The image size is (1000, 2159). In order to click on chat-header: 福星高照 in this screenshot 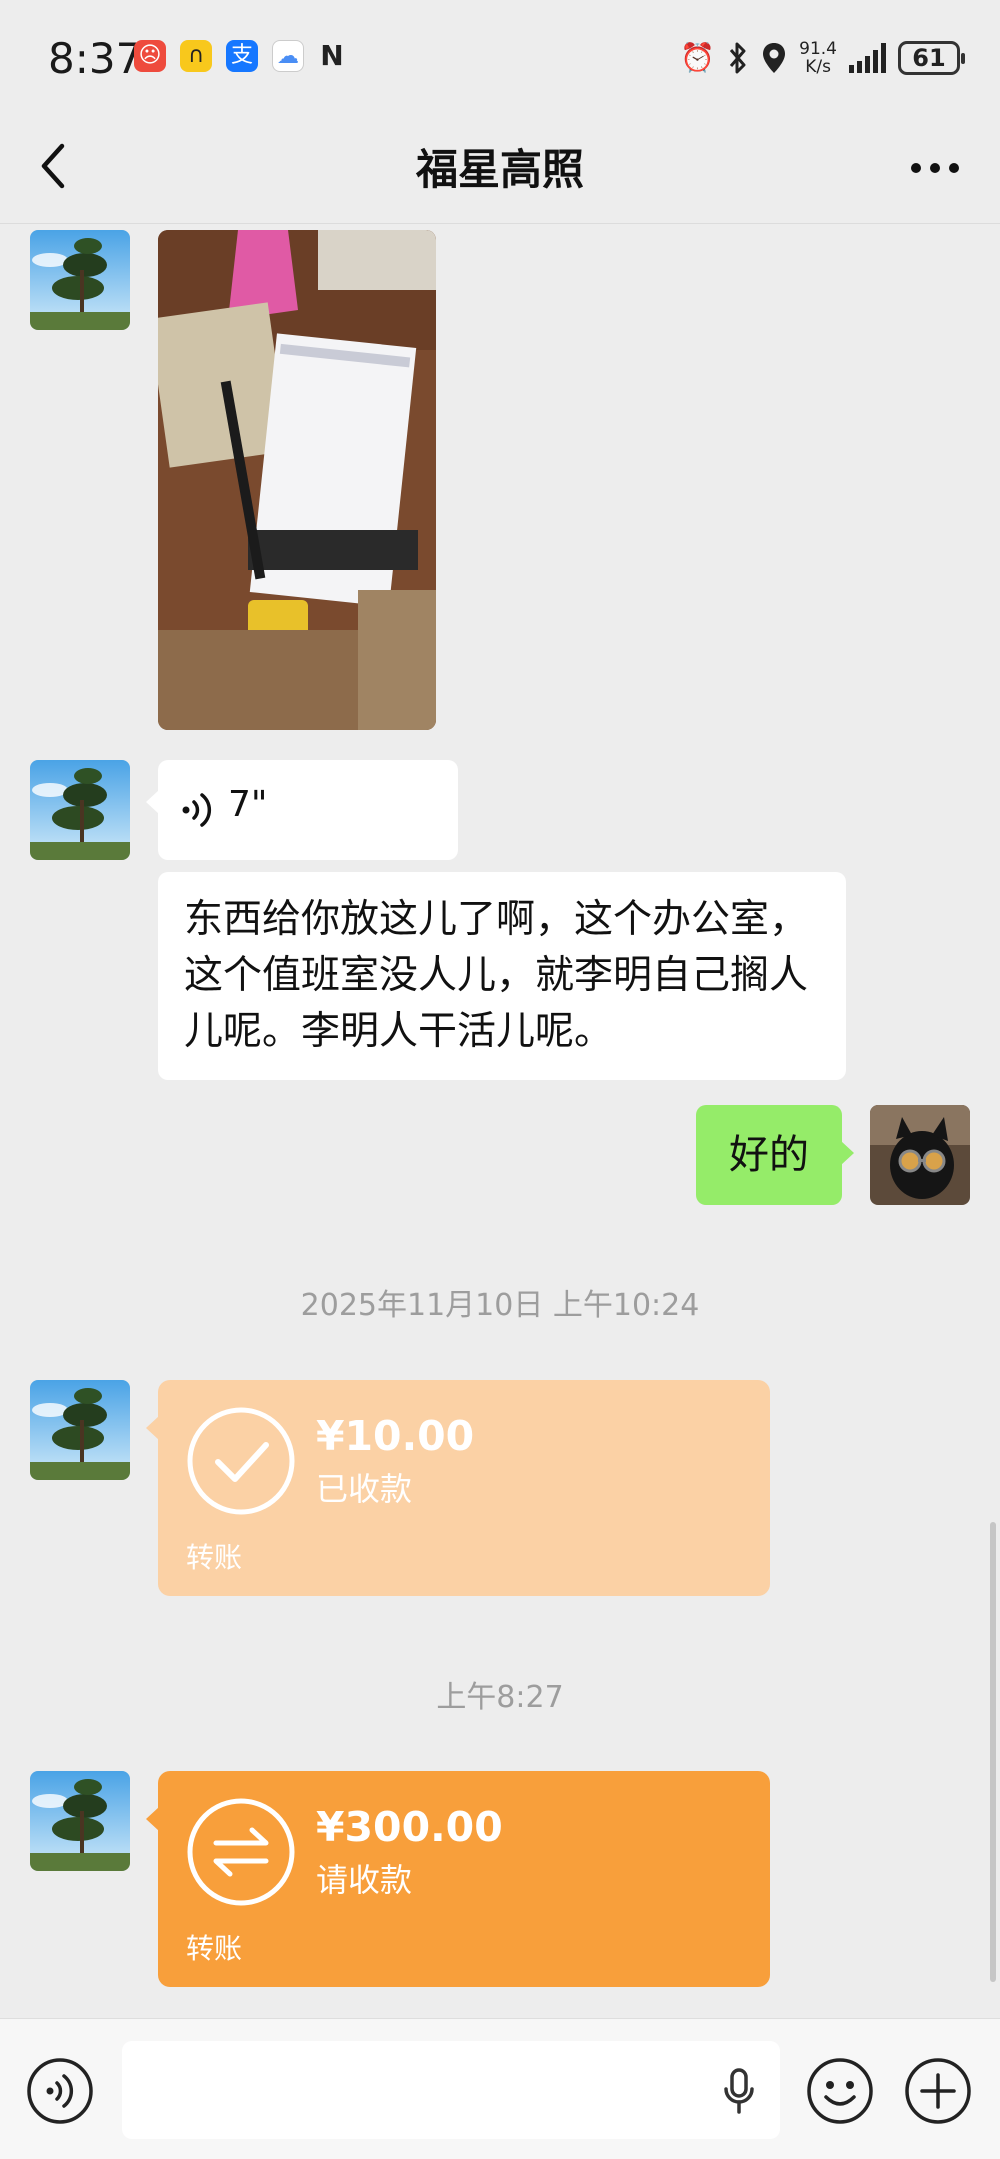, I will do `click(500, 167)`.